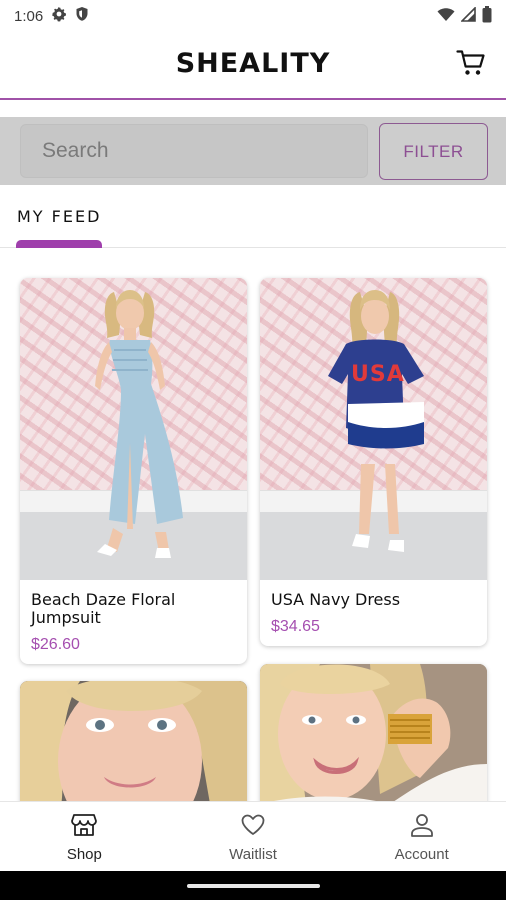 This screenshot has height=900, width=506. Describe the element at coordinates (134, 609) in the screenshot. I see `product-title: Beach Daze Floral Jumpsuit` at that location.